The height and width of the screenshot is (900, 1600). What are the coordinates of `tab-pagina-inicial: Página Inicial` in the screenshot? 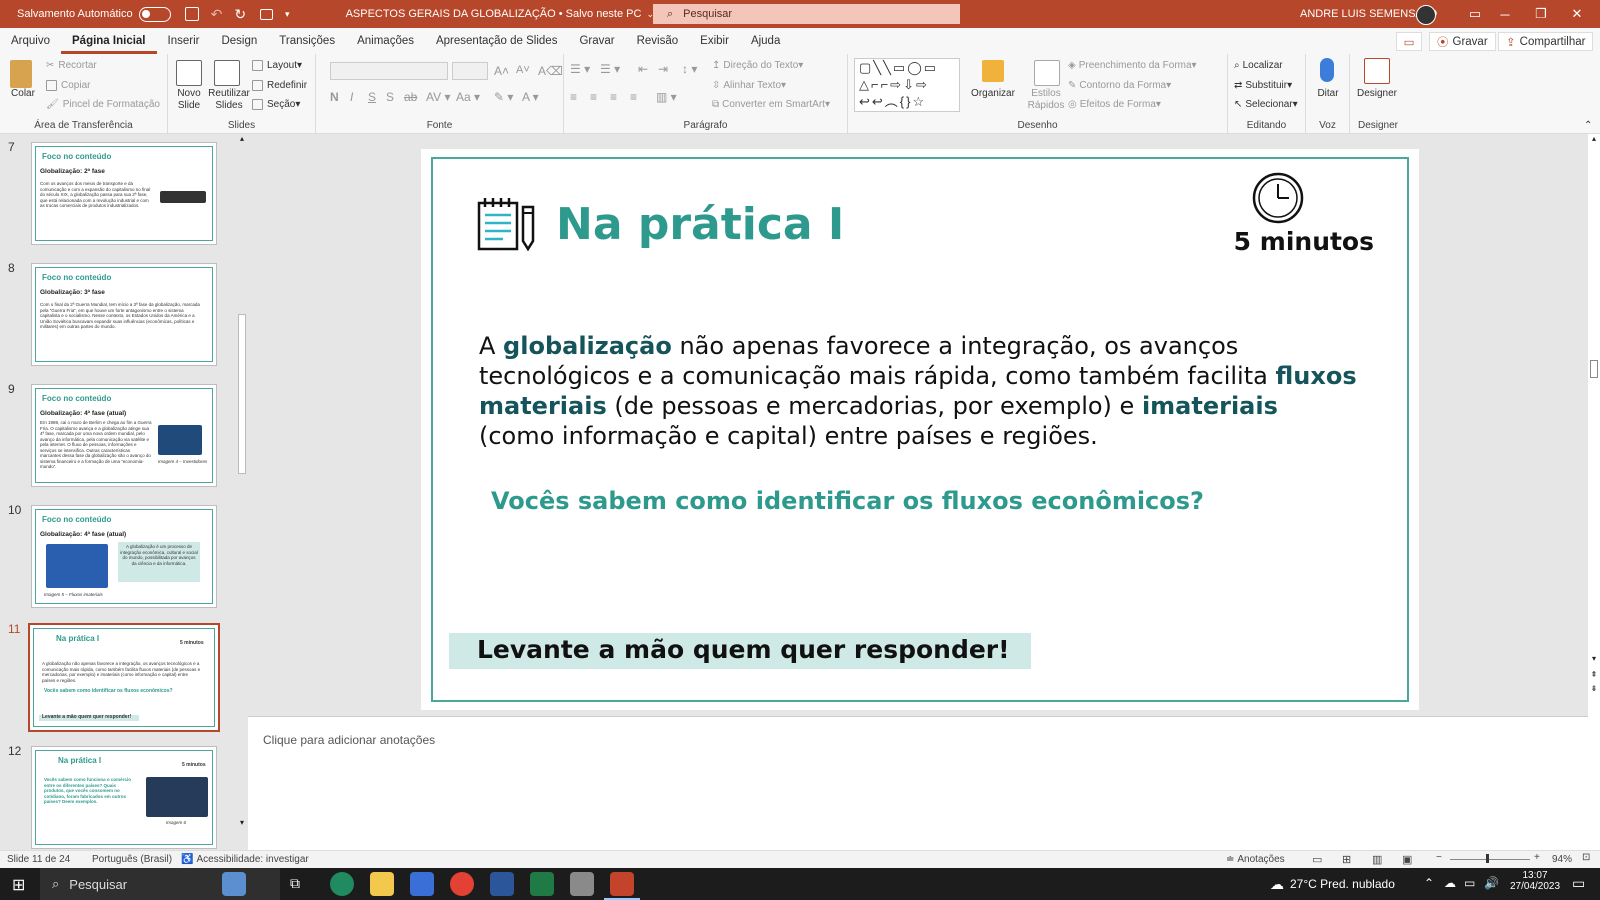 It's located at (109, 41).